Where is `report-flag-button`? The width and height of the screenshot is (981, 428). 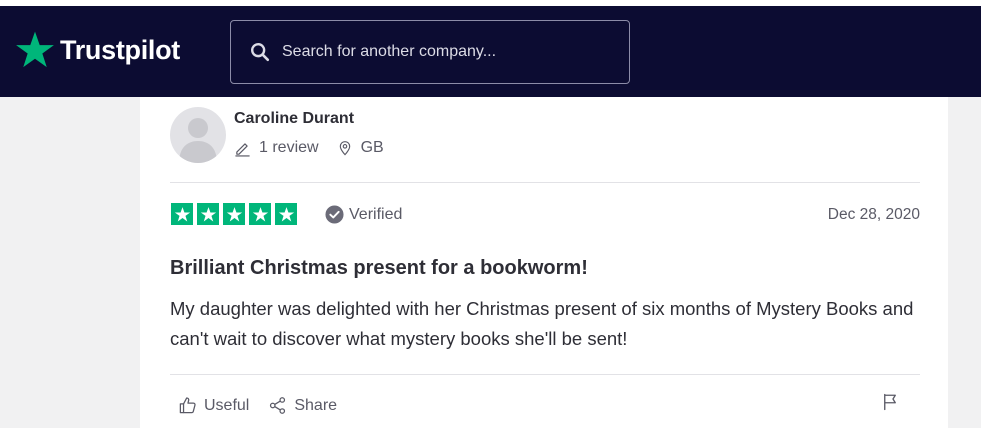
report-flag-button is located at coordinates (890, 404).